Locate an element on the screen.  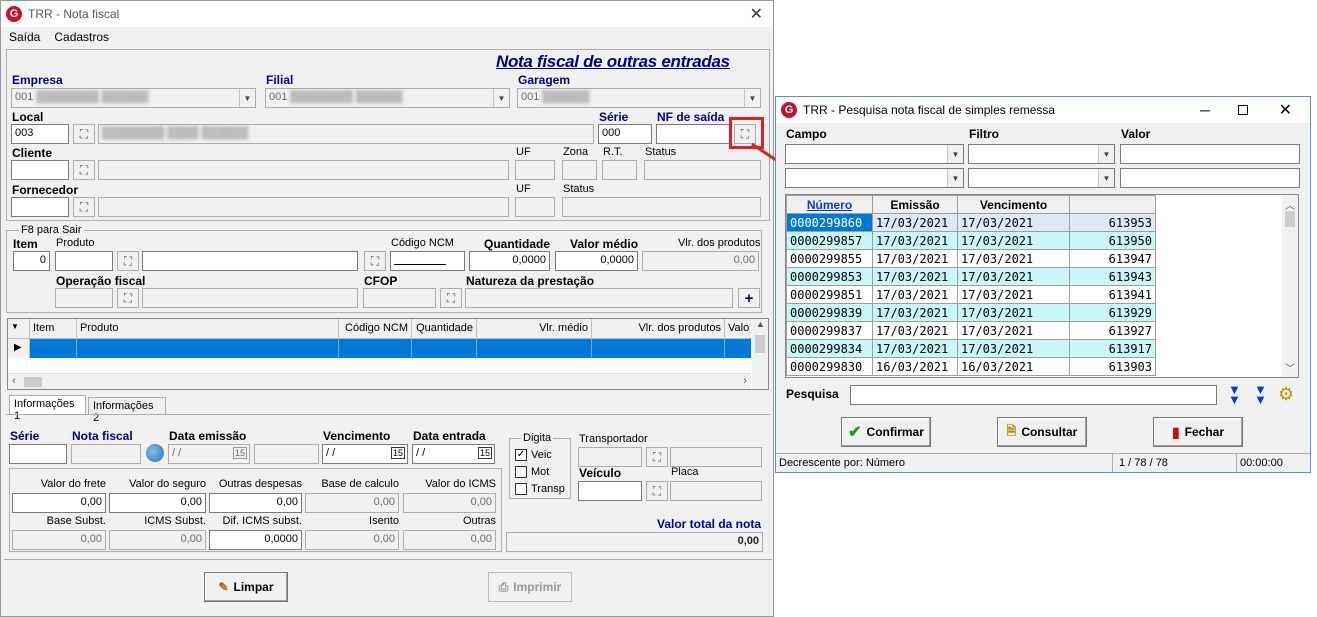
table-row: 0000299855 17/03/2021 17/03/2021 613947 is located at coordinates (971, 258).